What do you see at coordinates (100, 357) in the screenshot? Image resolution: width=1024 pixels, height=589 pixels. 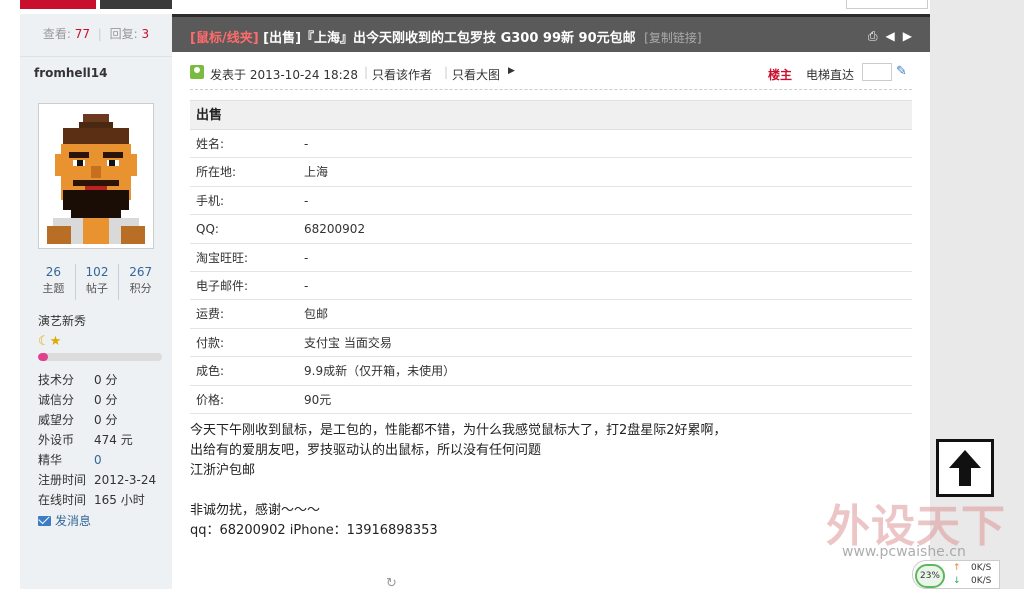 I see `rank-progress-bar` at bounding box center [100, 357].